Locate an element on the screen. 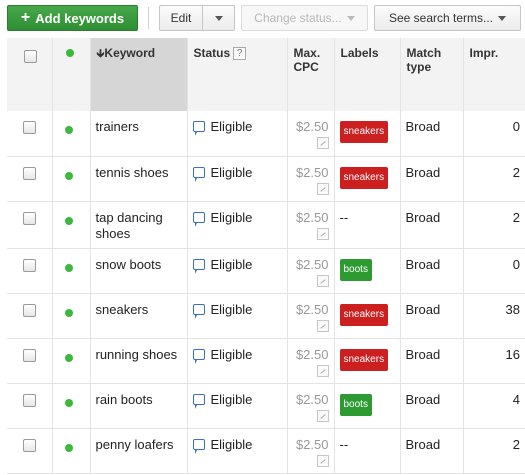  toolbar-divider is located at coordinates (148, 18).